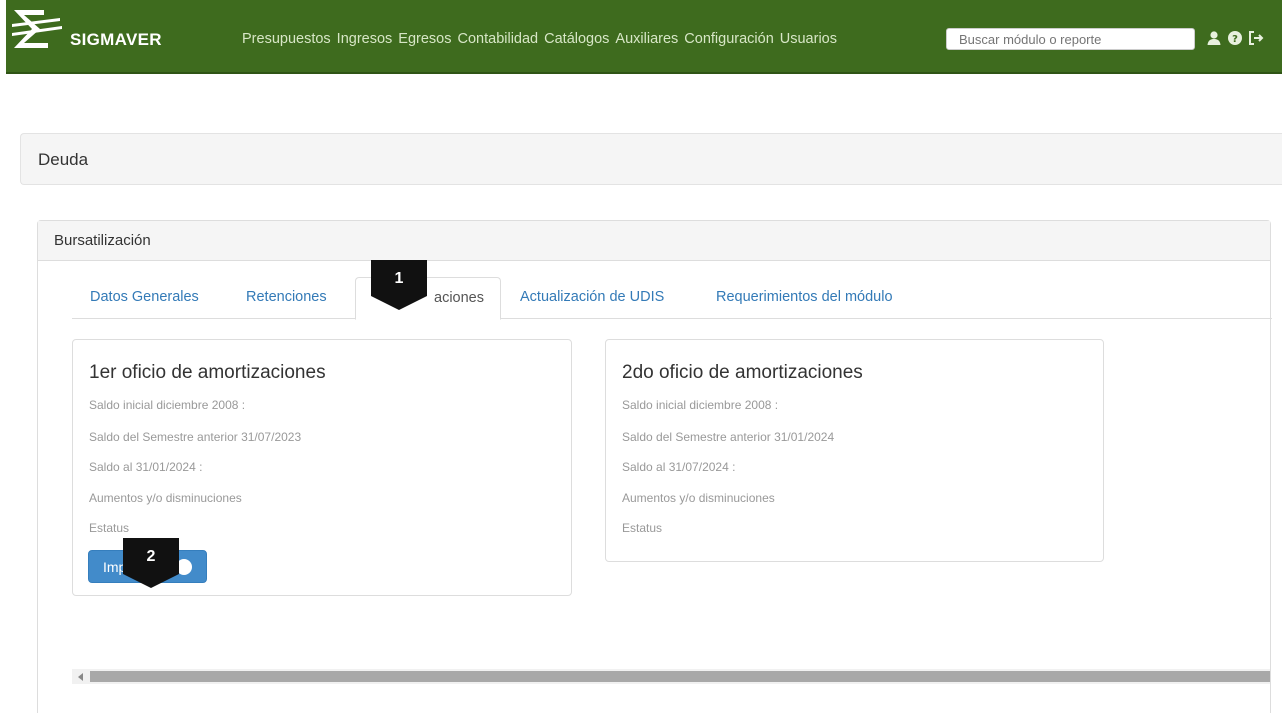 The image size is (1282, 713). I want to click on saldo-al-label: Saldo al 31/07/2024 :, so click(679, 467).